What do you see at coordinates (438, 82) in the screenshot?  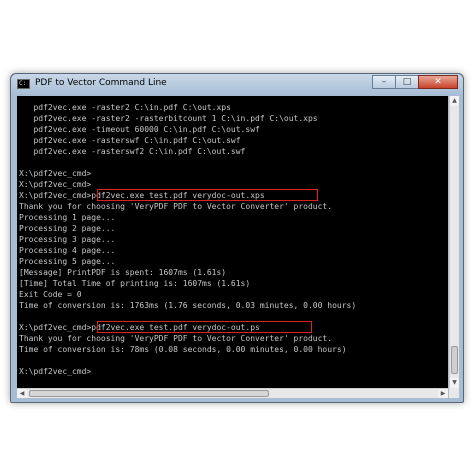 I see `close-button: ✕` at bounding box center [438, 82].